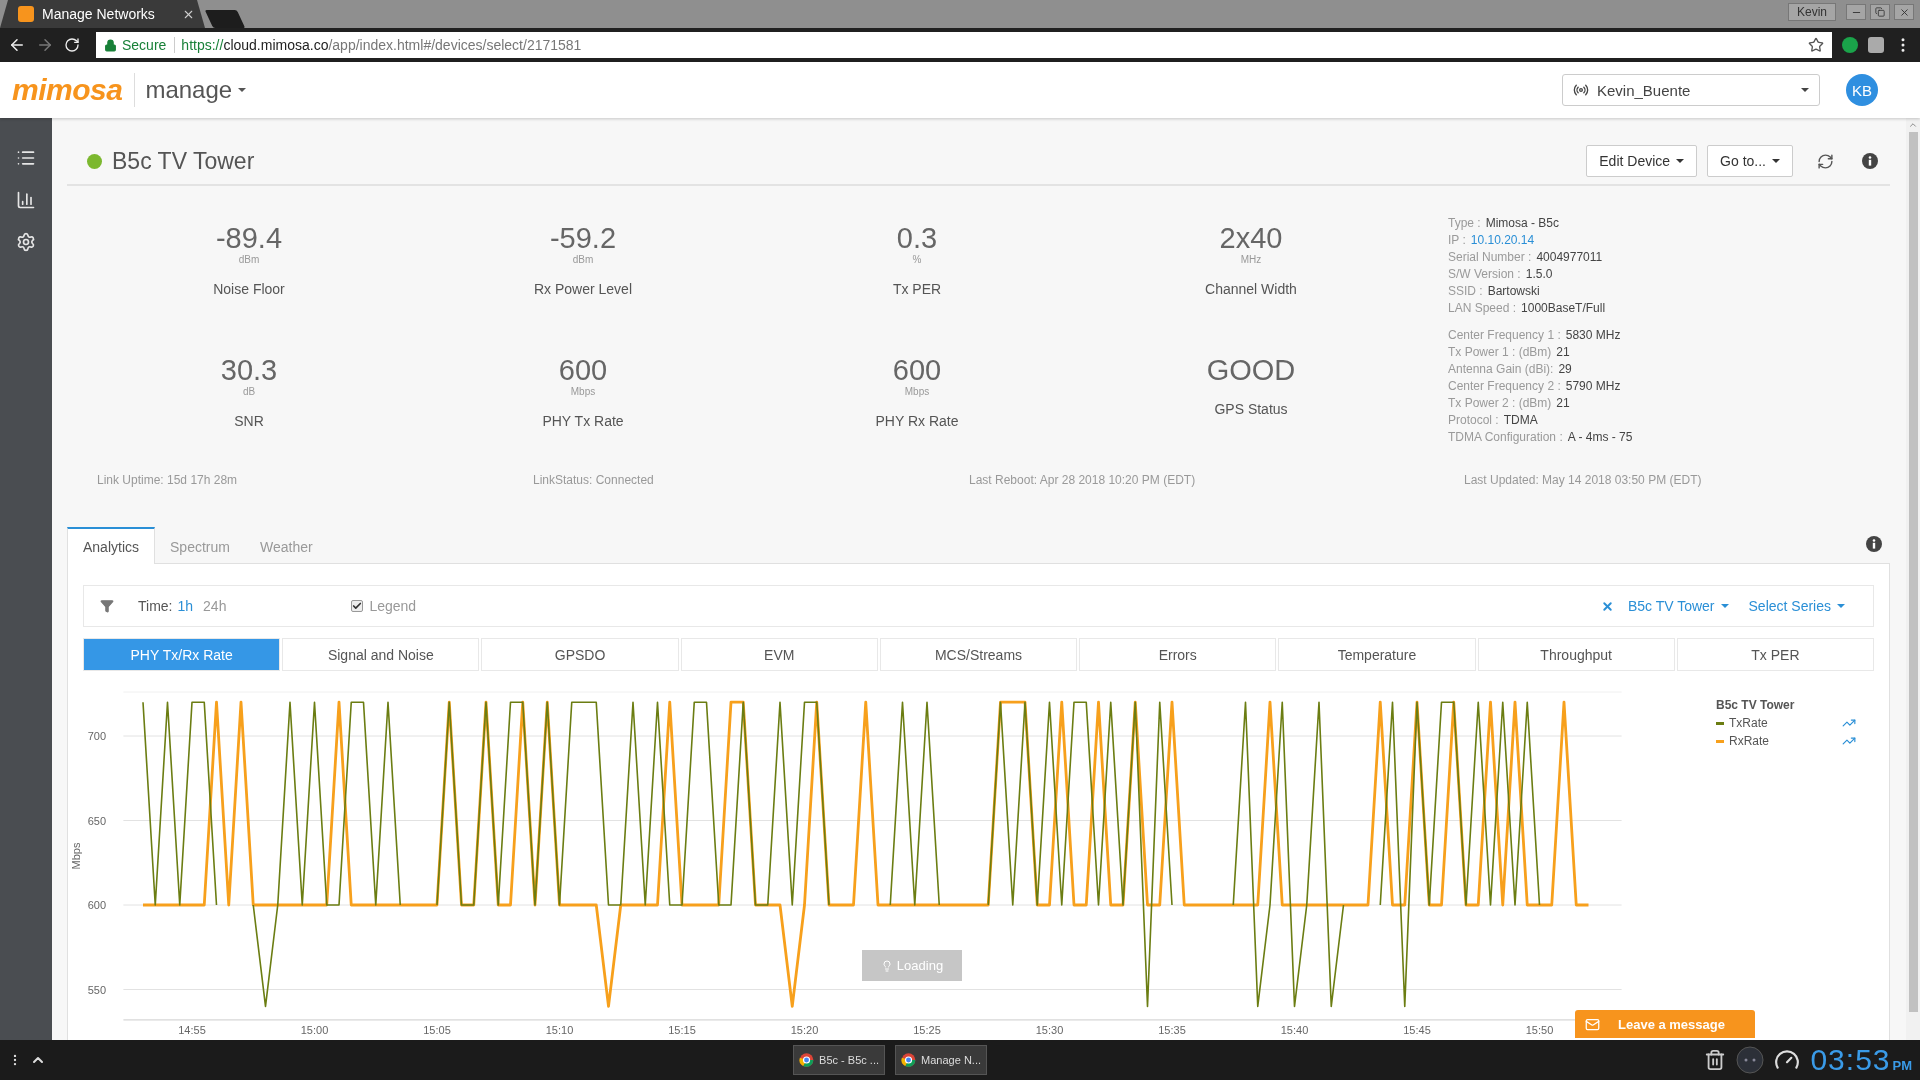  I want to click on series-tab: MCS/Streams, so click(978, 654).